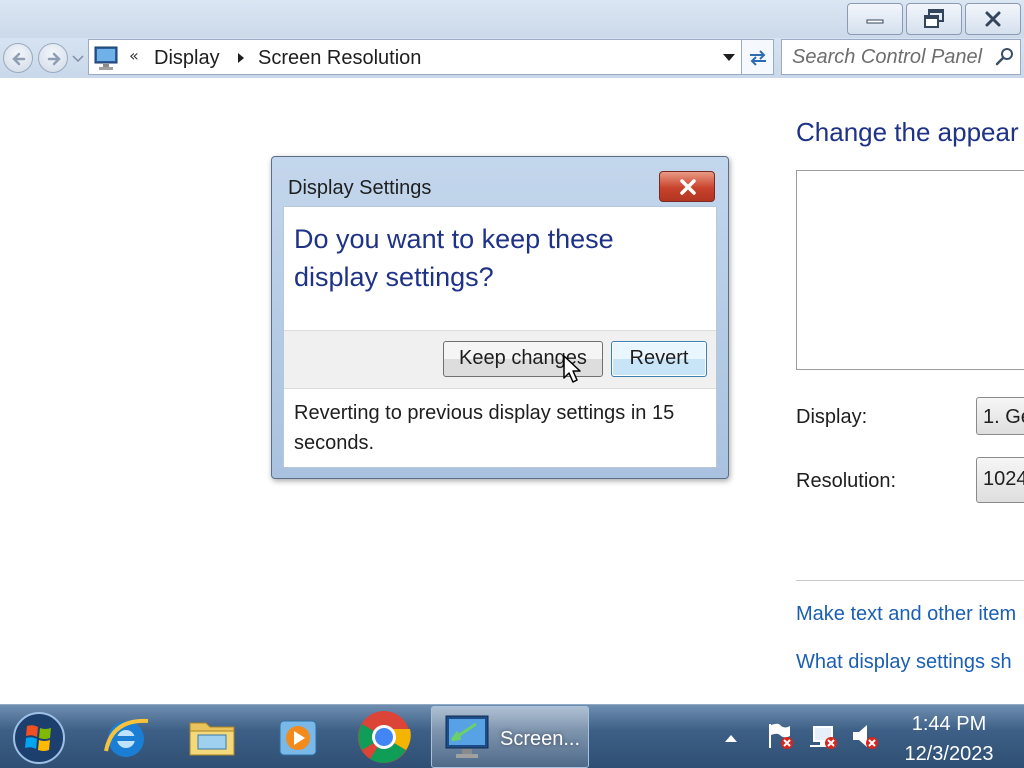  I want to click on restore-icon, so click(934, 18).